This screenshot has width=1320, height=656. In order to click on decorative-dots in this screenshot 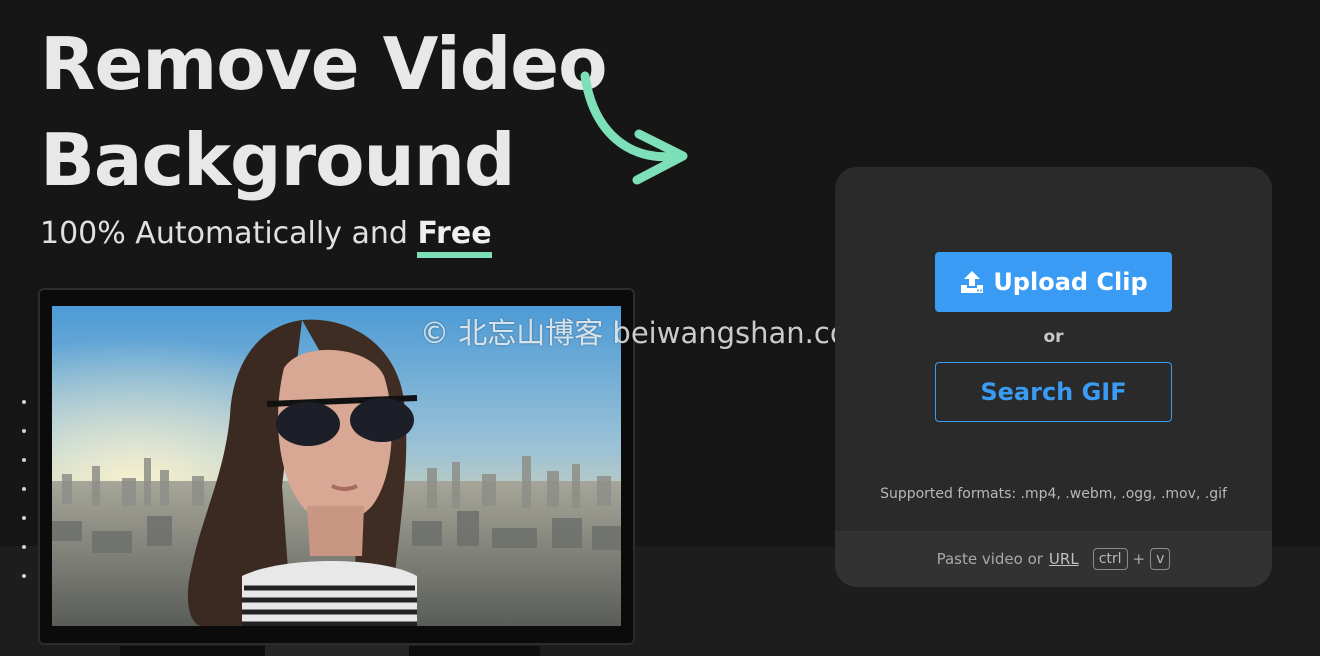, I will do `click(24, 501)`.